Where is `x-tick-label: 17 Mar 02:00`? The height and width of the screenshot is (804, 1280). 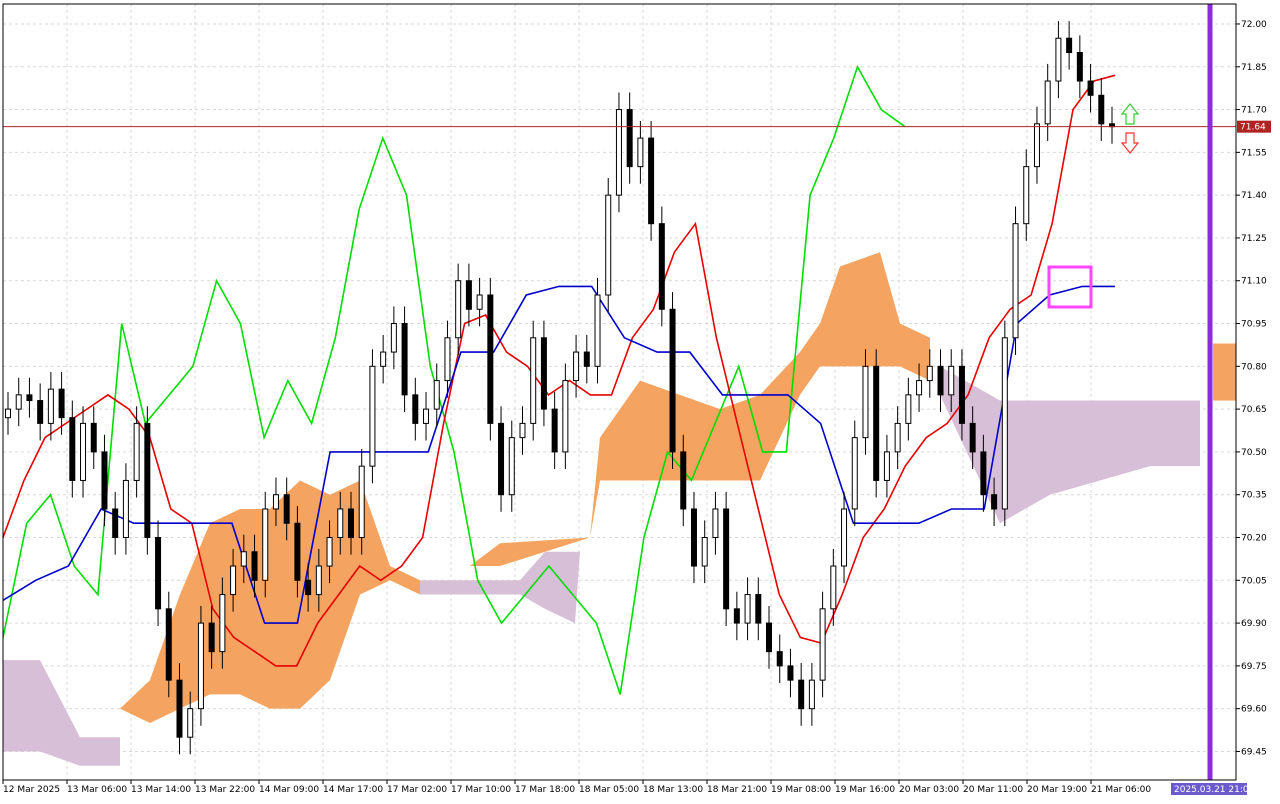
x-tick-label: 17 Mar 02:00 is located at coordinates (417, 790).